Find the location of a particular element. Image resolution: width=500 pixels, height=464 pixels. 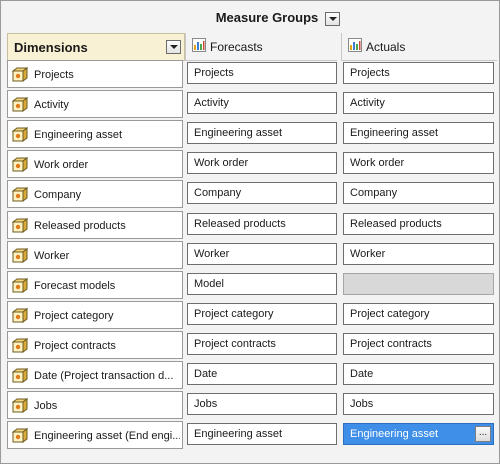

dimension-label: Company is located at coordinates (58, 195).